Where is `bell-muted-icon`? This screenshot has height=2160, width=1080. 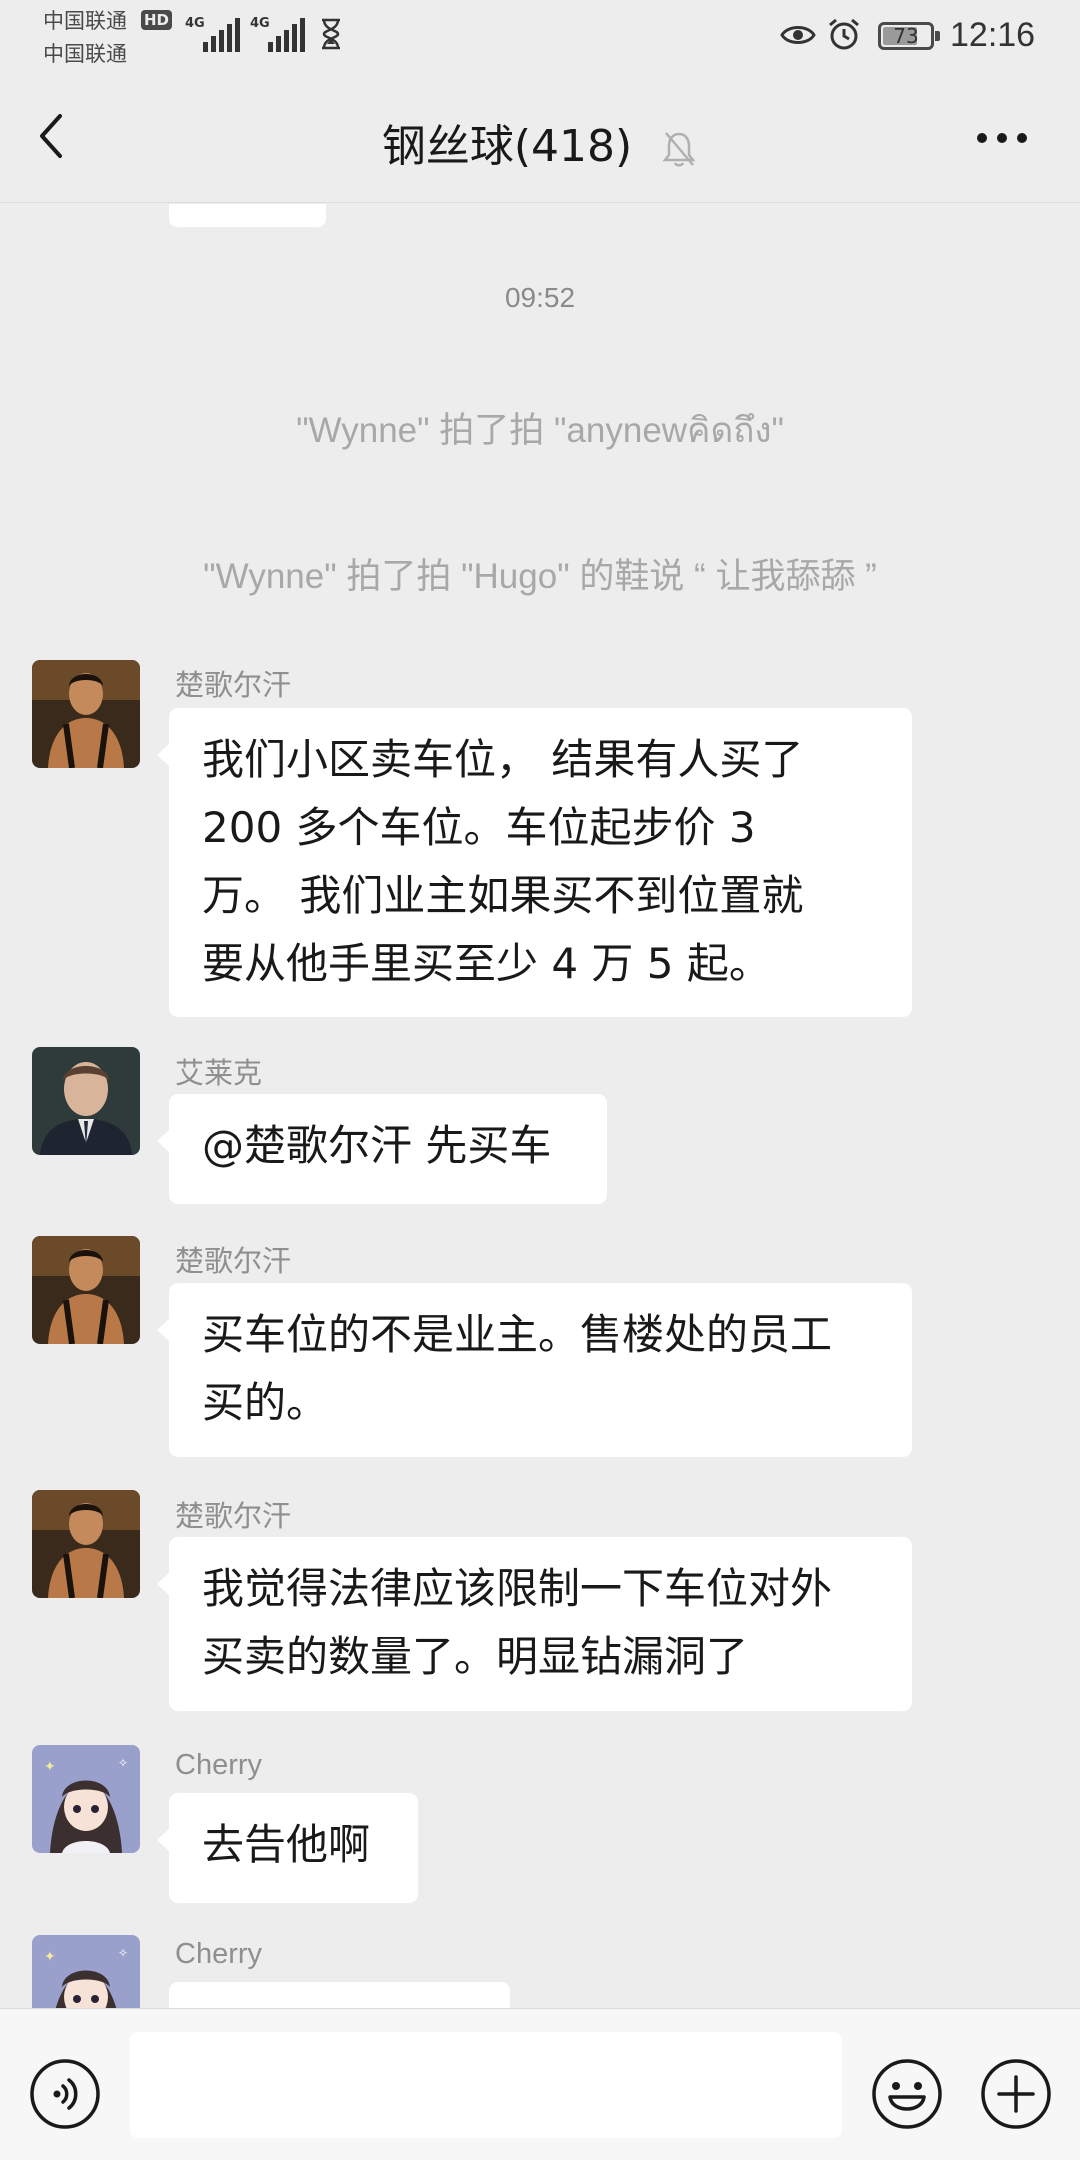 bell-muted-icon is located at coordinates (679, 149).